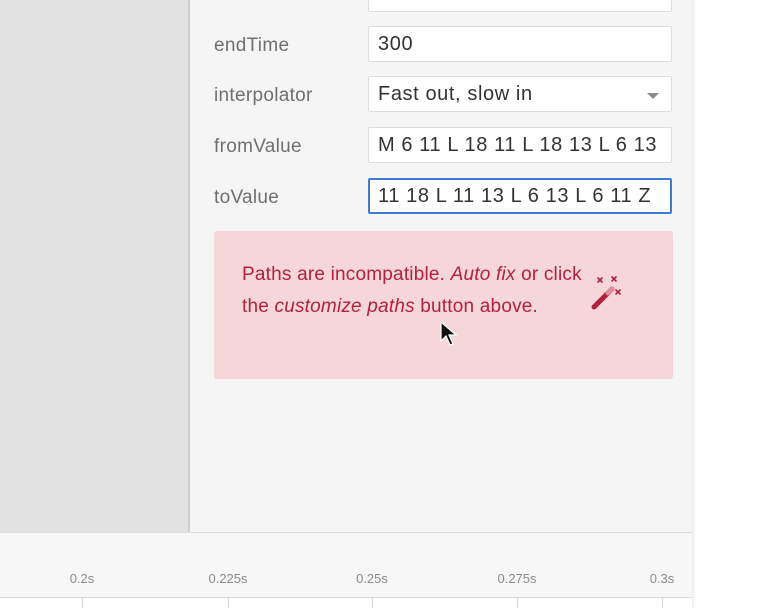 This screenshot has width=780, height=608. I want to click on autofix-button, so click(609, 294).